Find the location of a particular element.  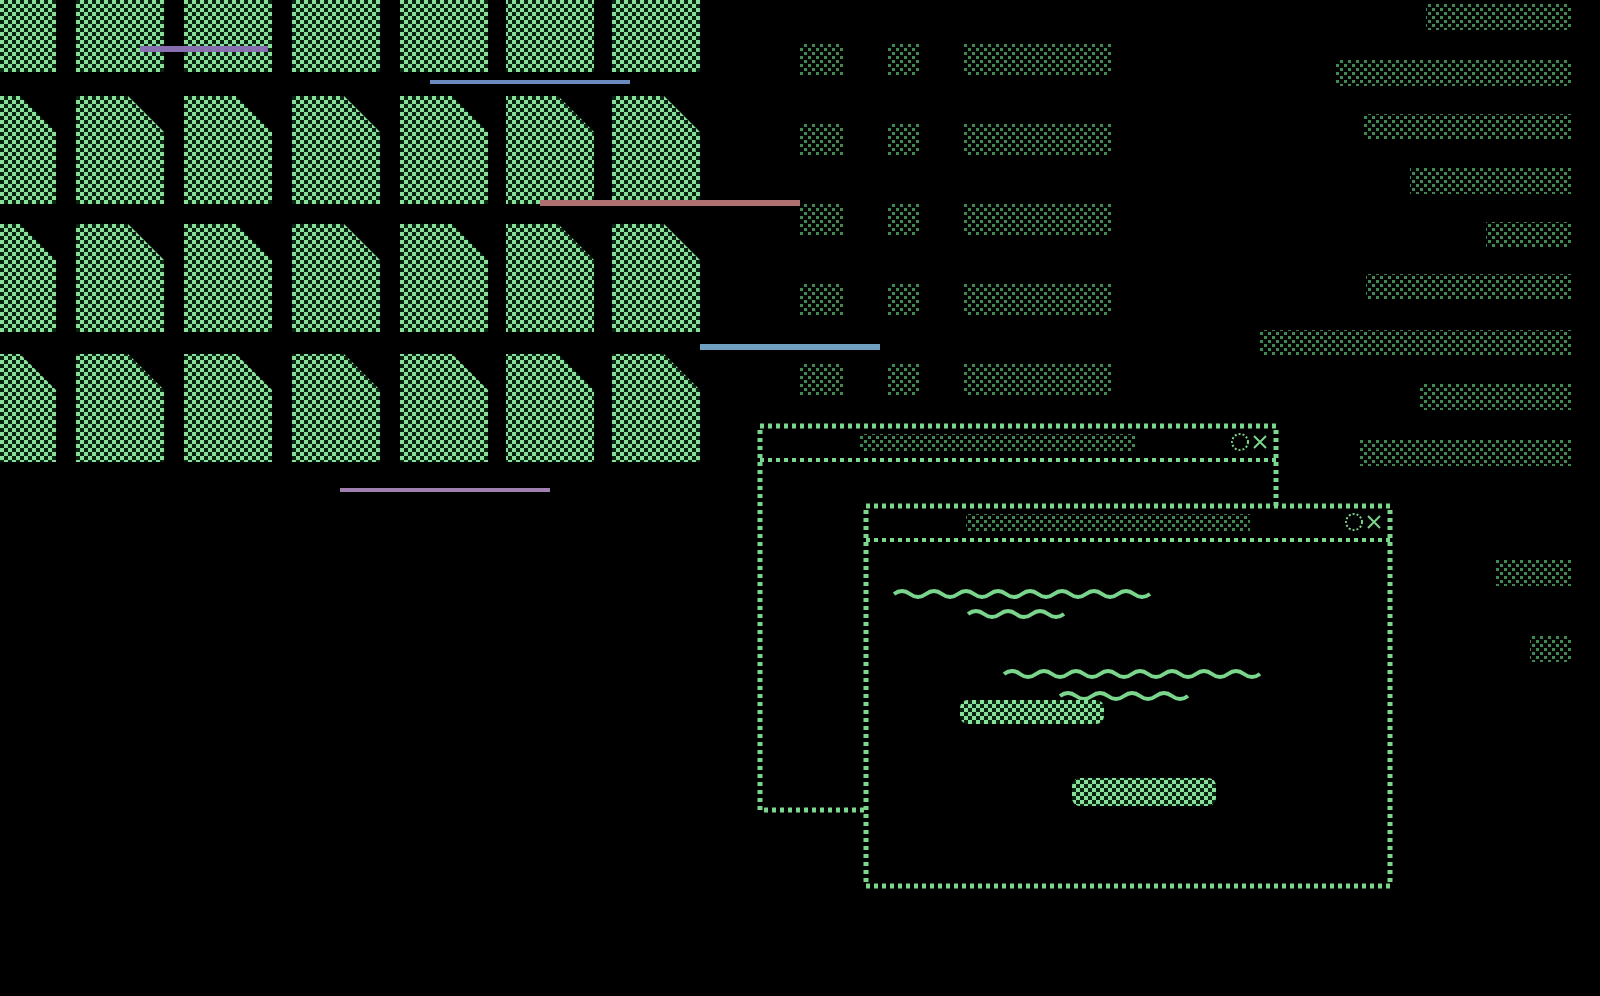

glitch-streak is located at coordinates (204, 49).